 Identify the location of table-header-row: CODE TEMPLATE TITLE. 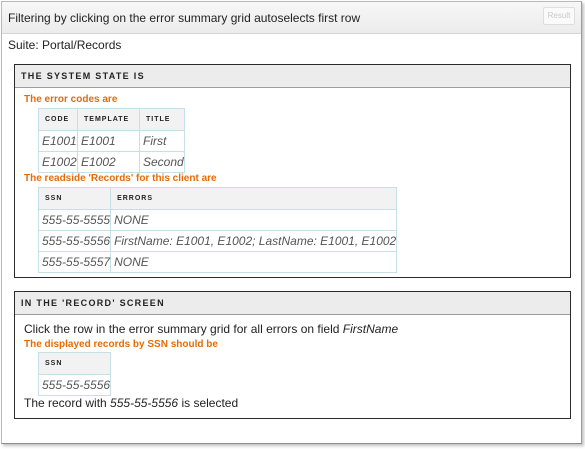
(111, 119).